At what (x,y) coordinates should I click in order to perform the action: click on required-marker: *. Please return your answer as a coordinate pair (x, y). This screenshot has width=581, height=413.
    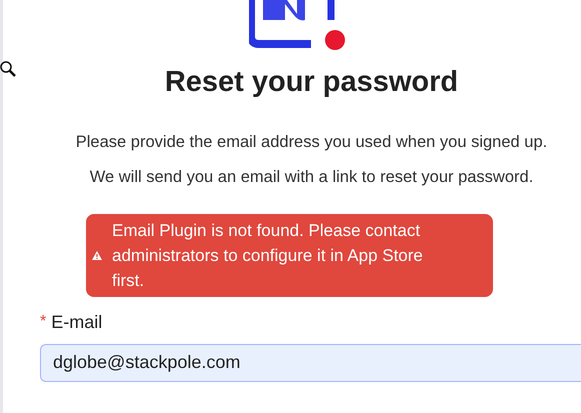
    Looking at the image, I should click on (43, 322).